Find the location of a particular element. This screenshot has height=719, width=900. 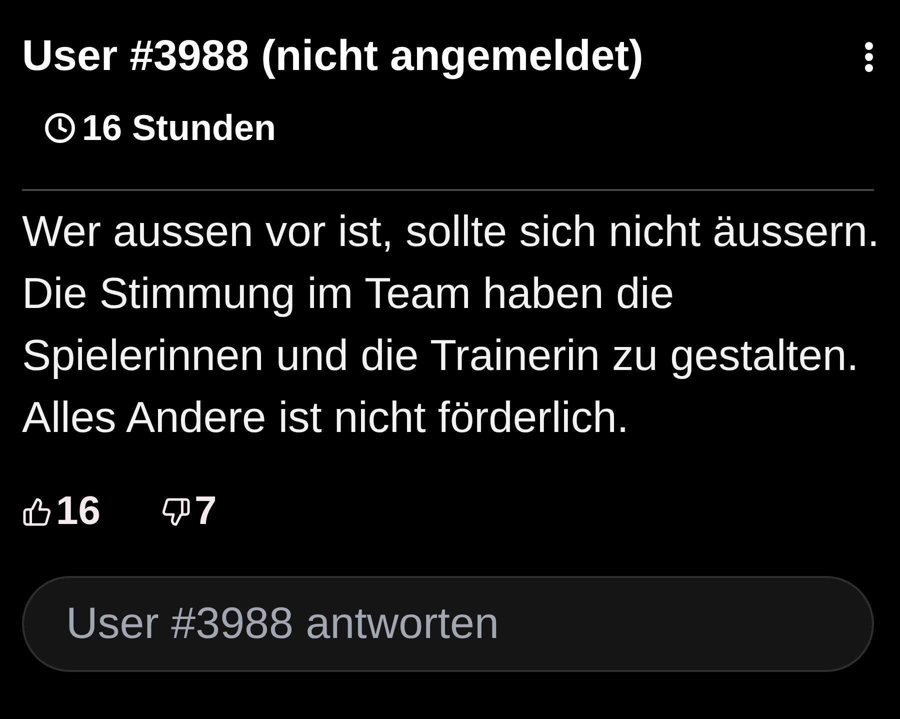

clock-icon is located at coordinates (60, 128).